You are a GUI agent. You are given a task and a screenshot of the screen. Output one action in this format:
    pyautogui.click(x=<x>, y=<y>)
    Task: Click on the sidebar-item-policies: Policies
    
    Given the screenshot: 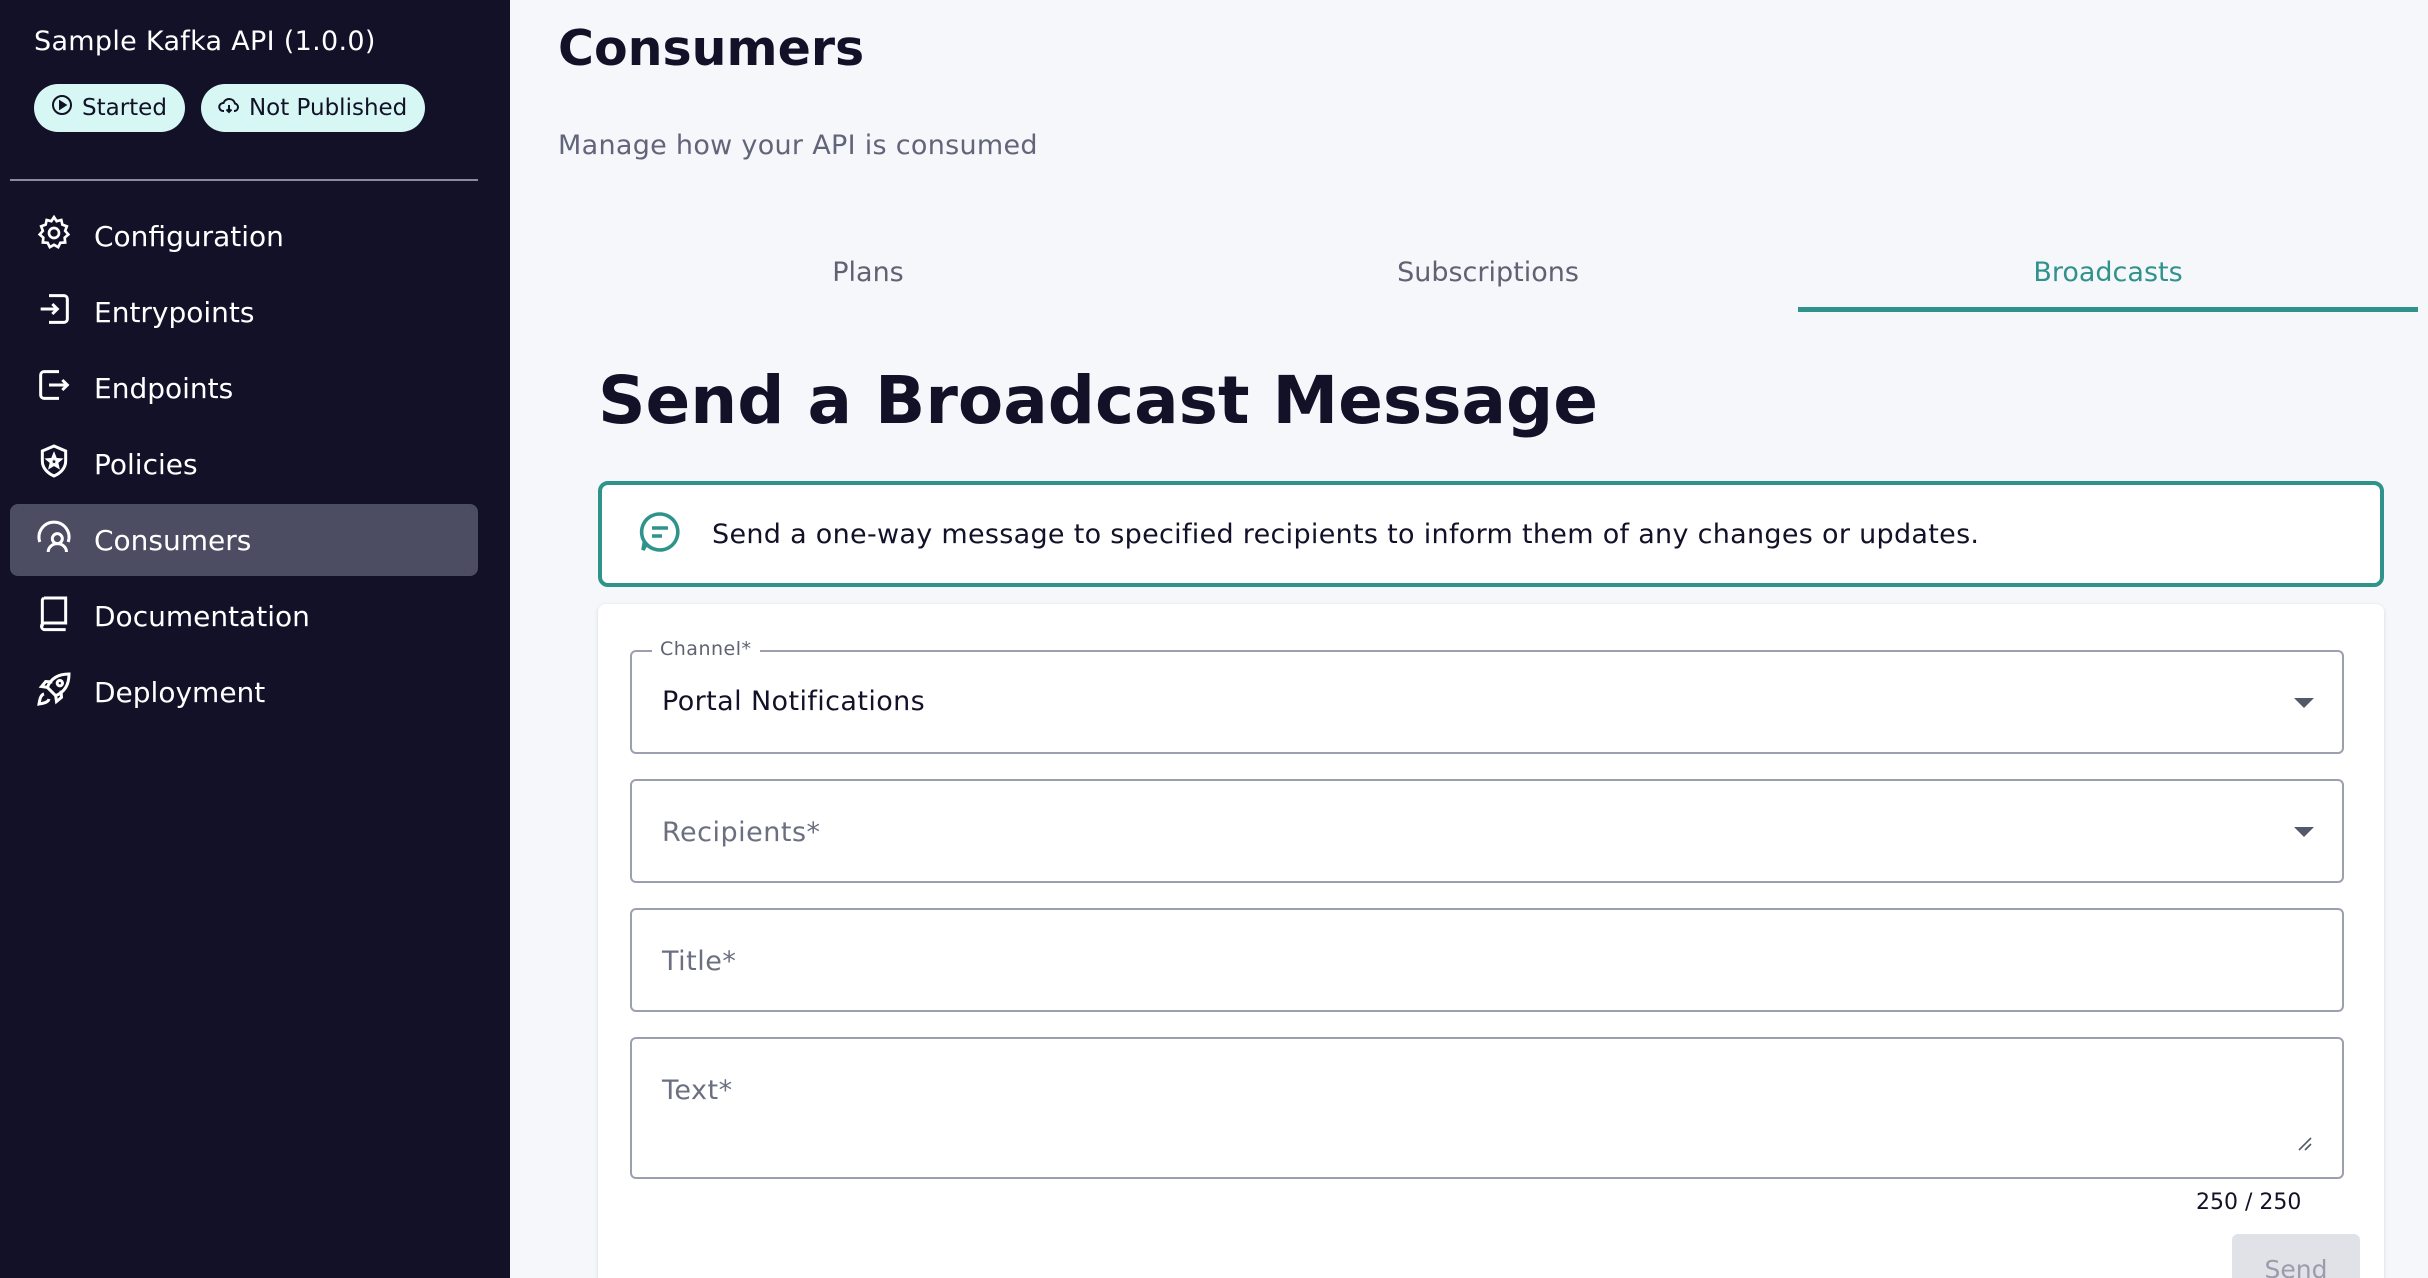 What is the action you would take?
    pyautogui.click(x=244, y=464)
    